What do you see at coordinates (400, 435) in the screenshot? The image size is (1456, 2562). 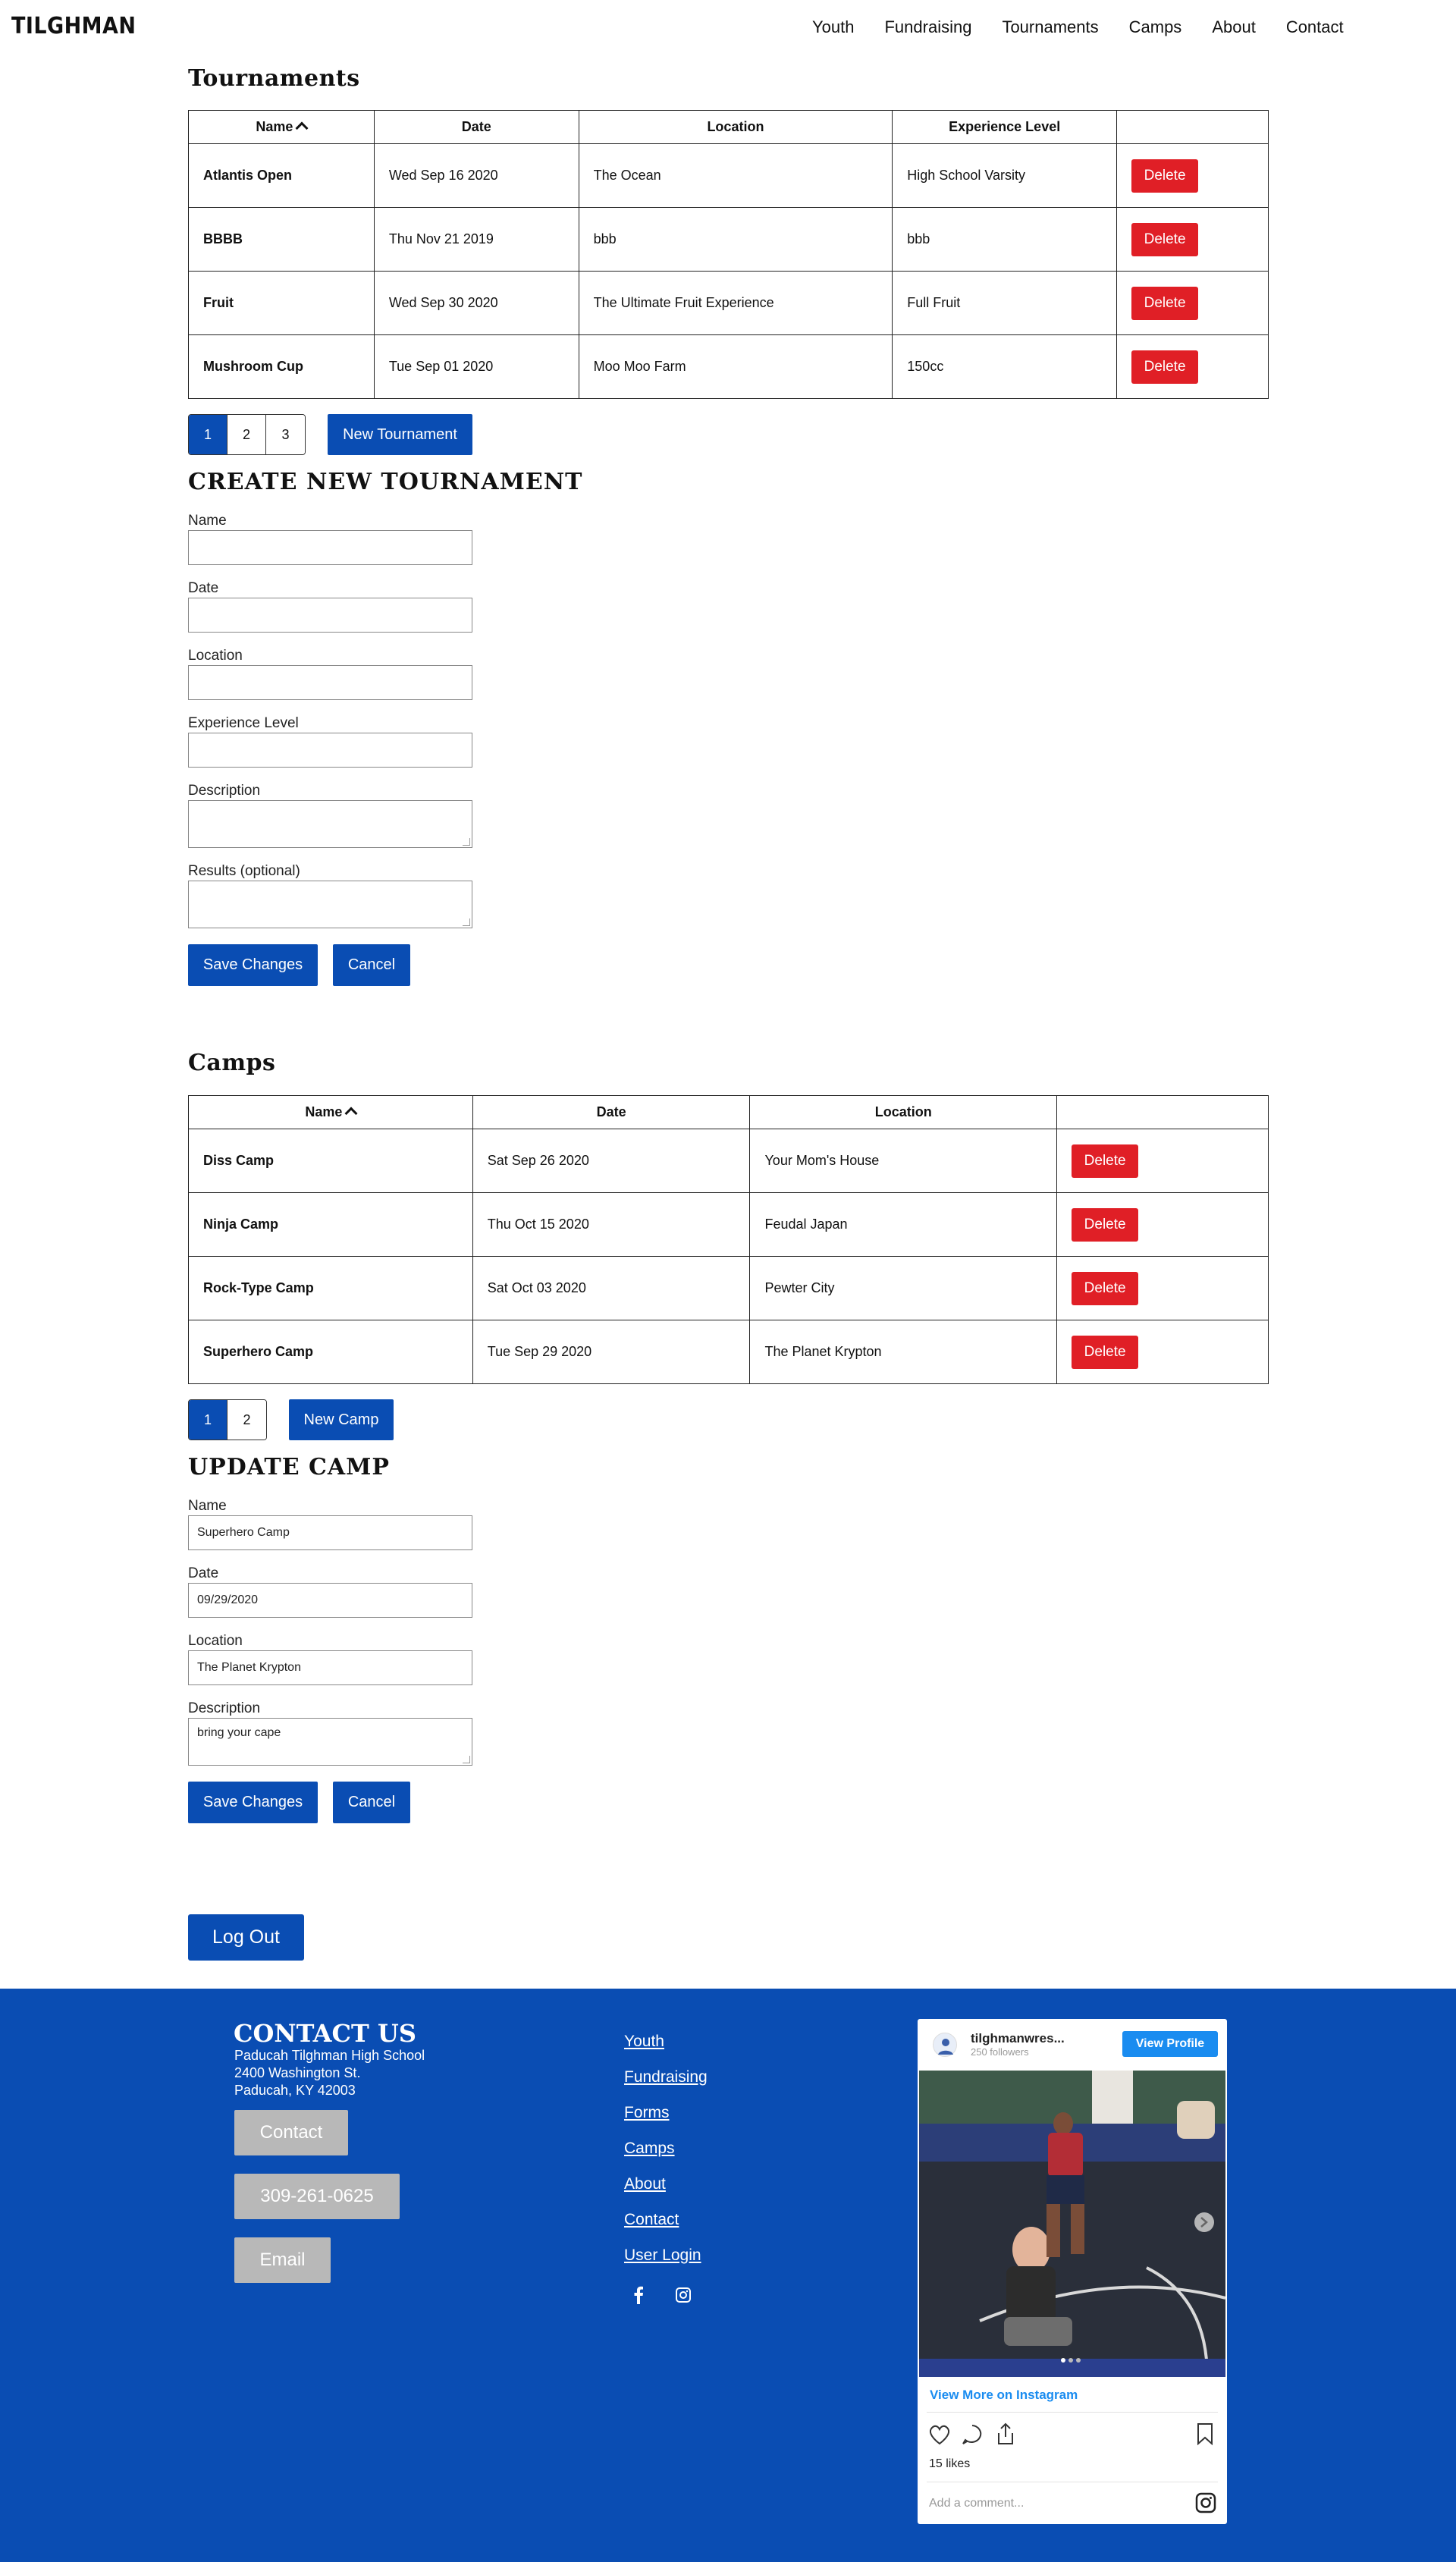 I see `new-tournament-button: New Tournament` at bounding box center [400, 435].